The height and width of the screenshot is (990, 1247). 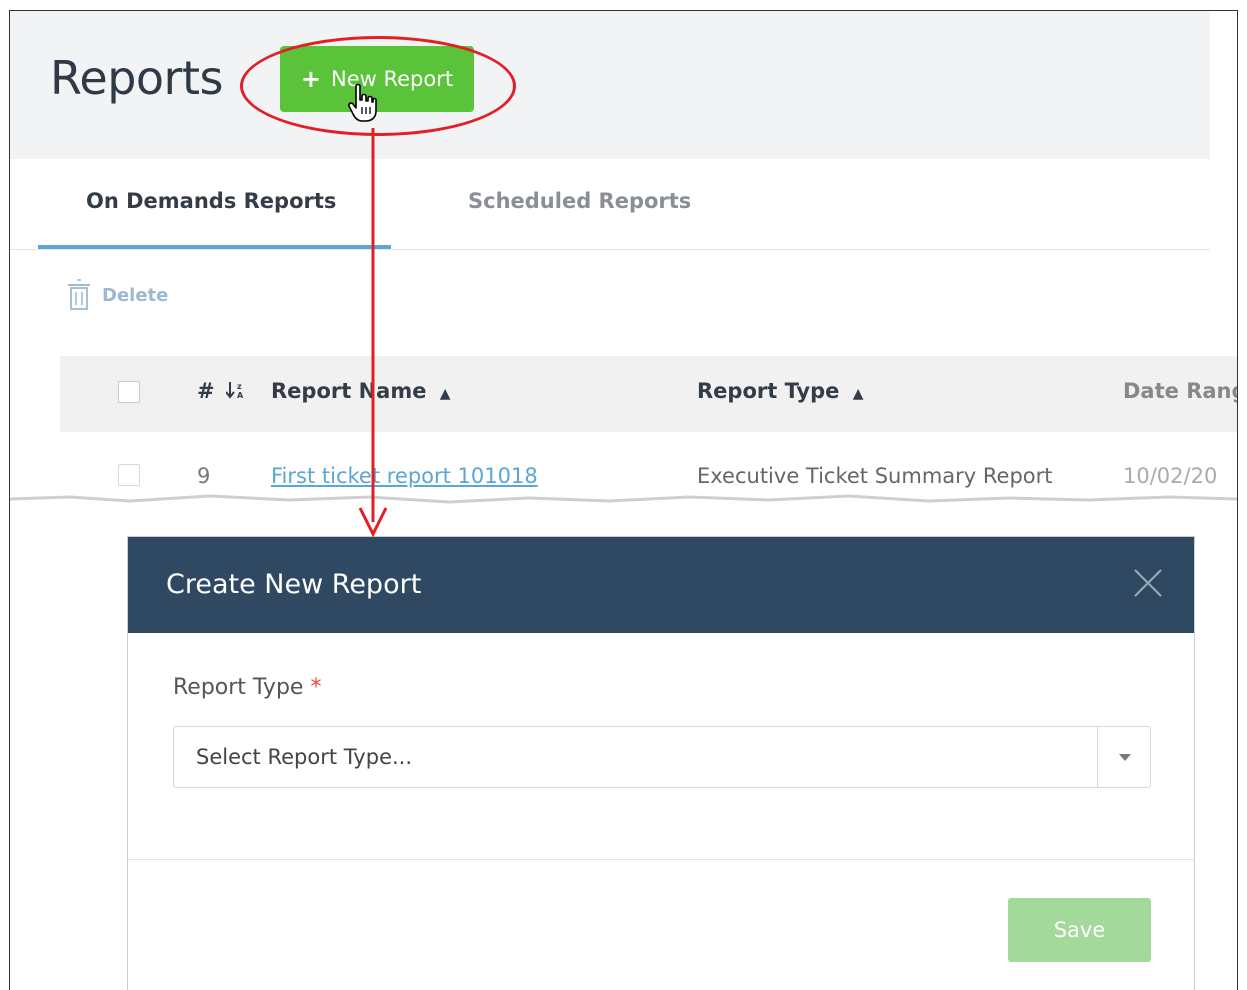 I want to click on row-report-type: Executive Ticket Summary Report, so click(x=875, y=476).